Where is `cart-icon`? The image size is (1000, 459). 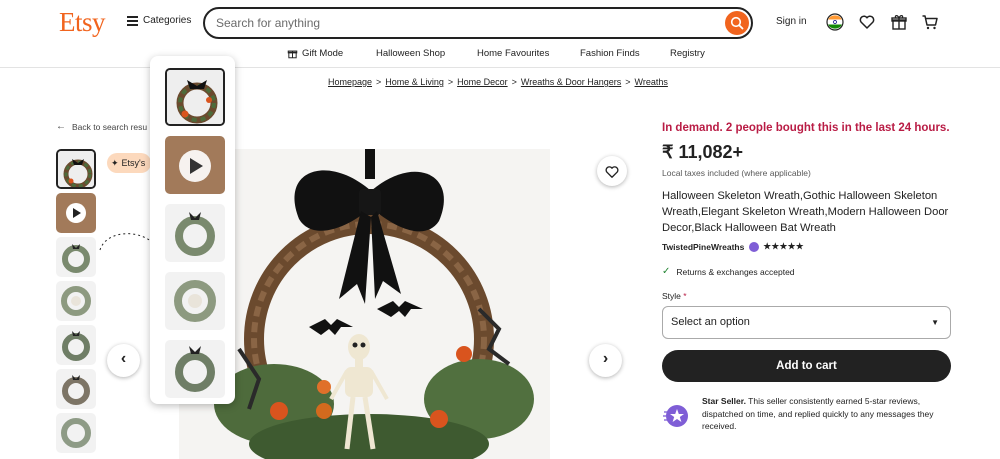 cart-icon is located at coordinates (930, 22).